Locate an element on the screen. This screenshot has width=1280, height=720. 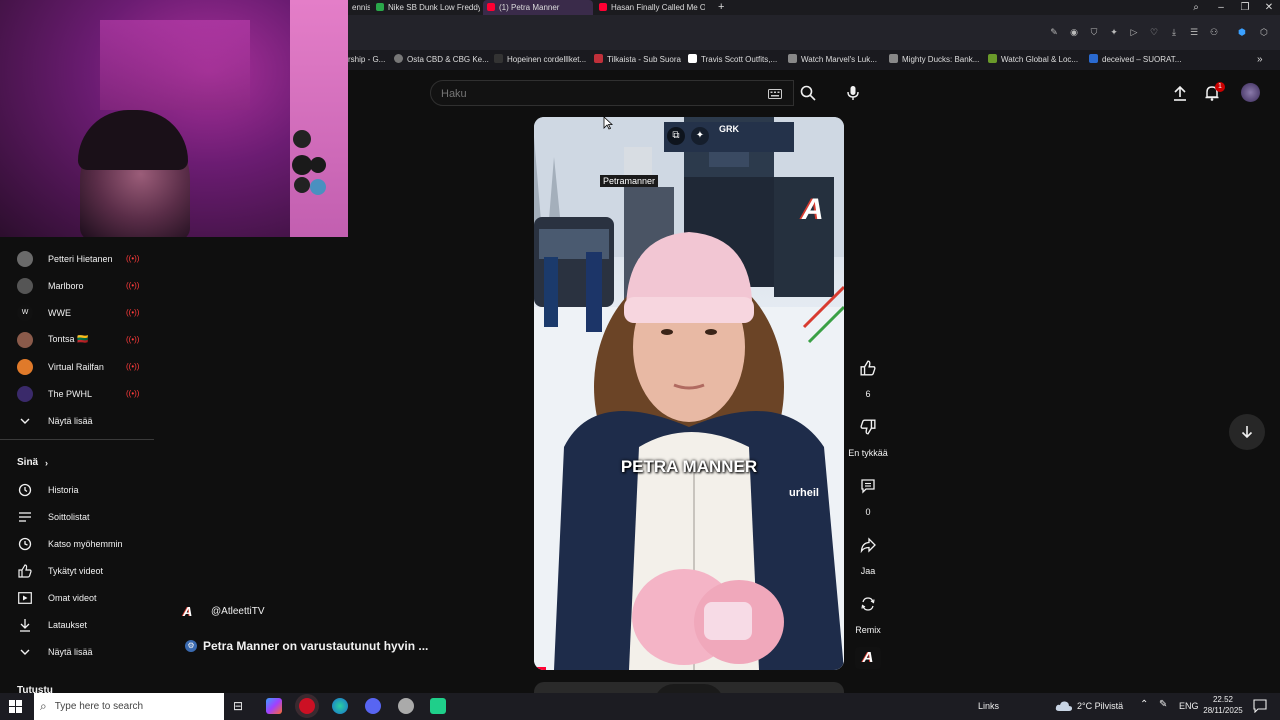
search-button is located at coordinates (808, 93).